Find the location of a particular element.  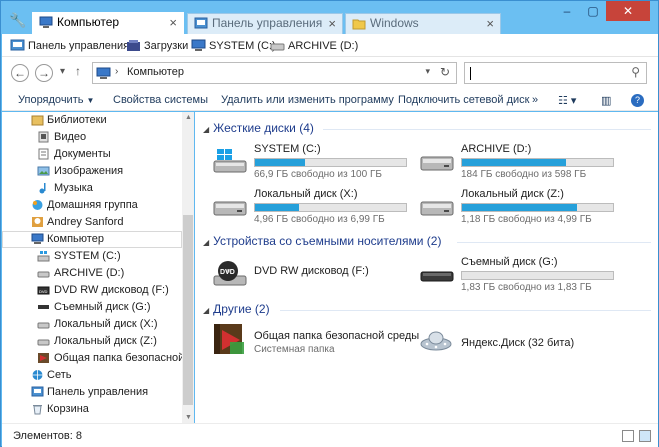

organize-button: Упорядочить ▼ is located at coordinates (56, 100).